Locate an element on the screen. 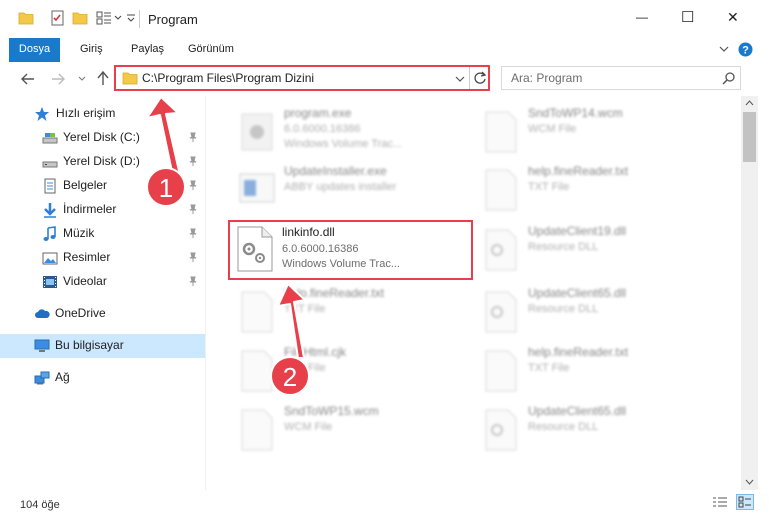 This screenshot has width=769, height=529. expand-ribbon-icon is located at coordinates (724, 49).